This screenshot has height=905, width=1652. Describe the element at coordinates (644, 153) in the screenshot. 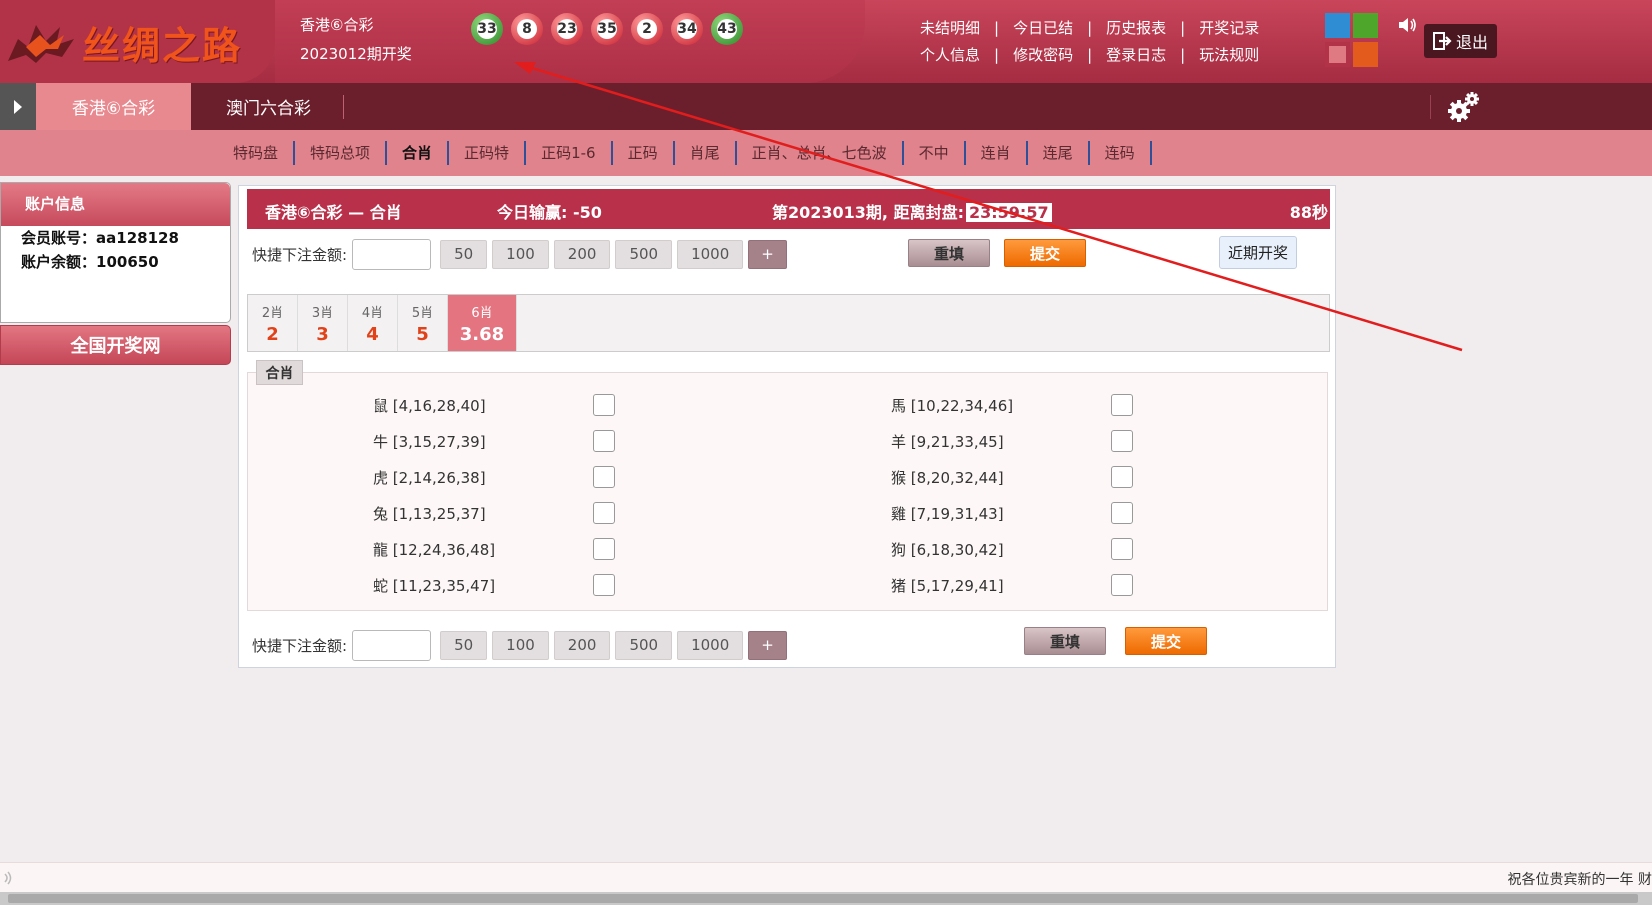

I see `bet-type-tab: 正码` at that location.